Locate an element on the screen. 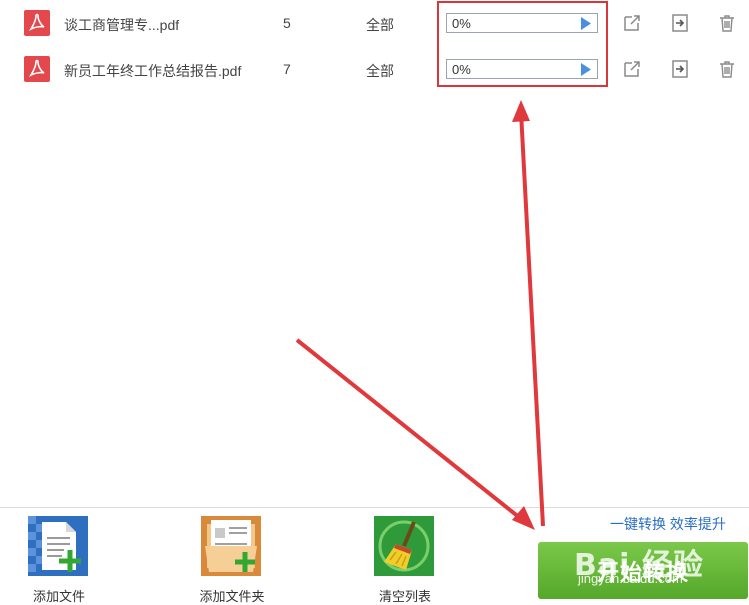 Image resolution: width=749 pixels, height=605 pixels. add-folder-button: 添加文件夹 is located at coordinates (232, 556).